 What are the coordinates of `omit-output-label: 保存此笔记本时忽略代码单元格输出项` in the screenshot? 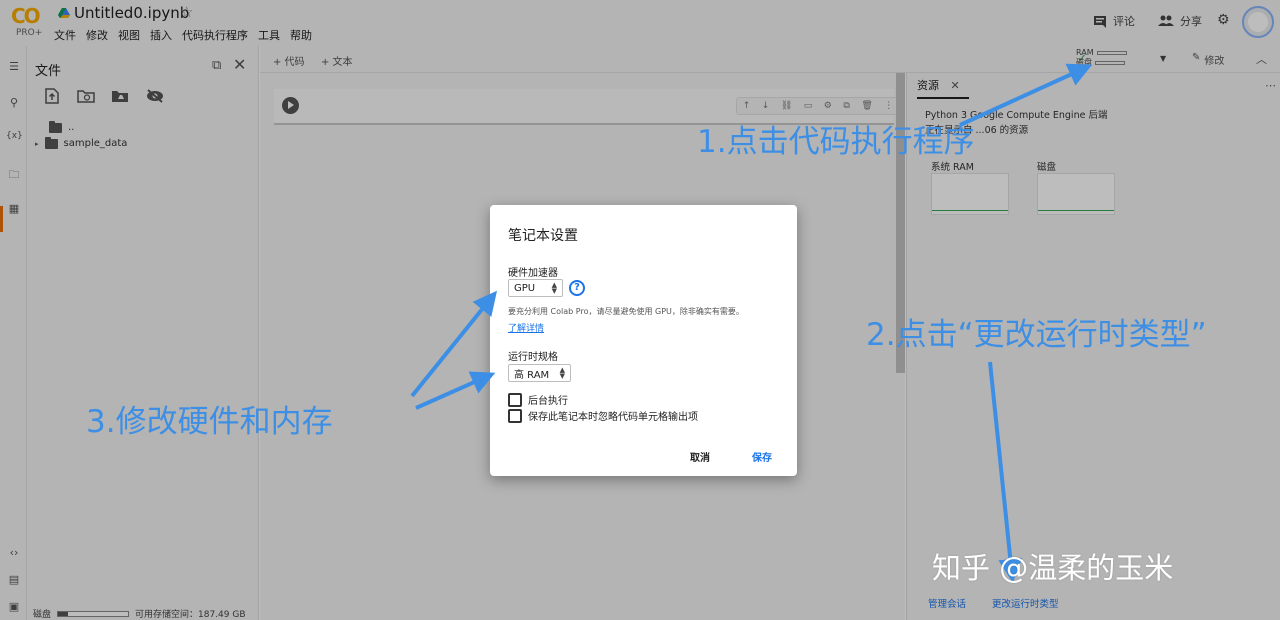 It's located at (613, 417).